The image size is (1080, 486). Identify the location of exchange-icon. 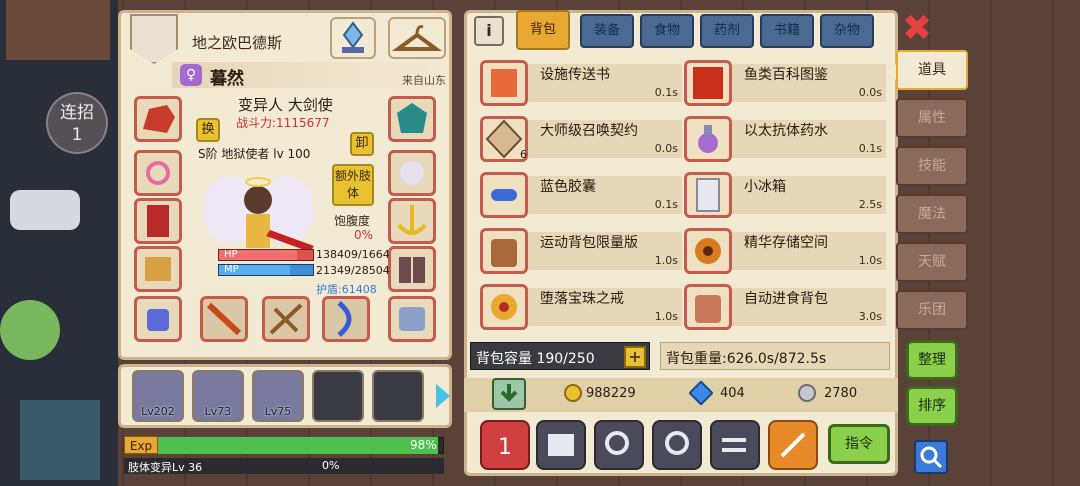
(735, 445).